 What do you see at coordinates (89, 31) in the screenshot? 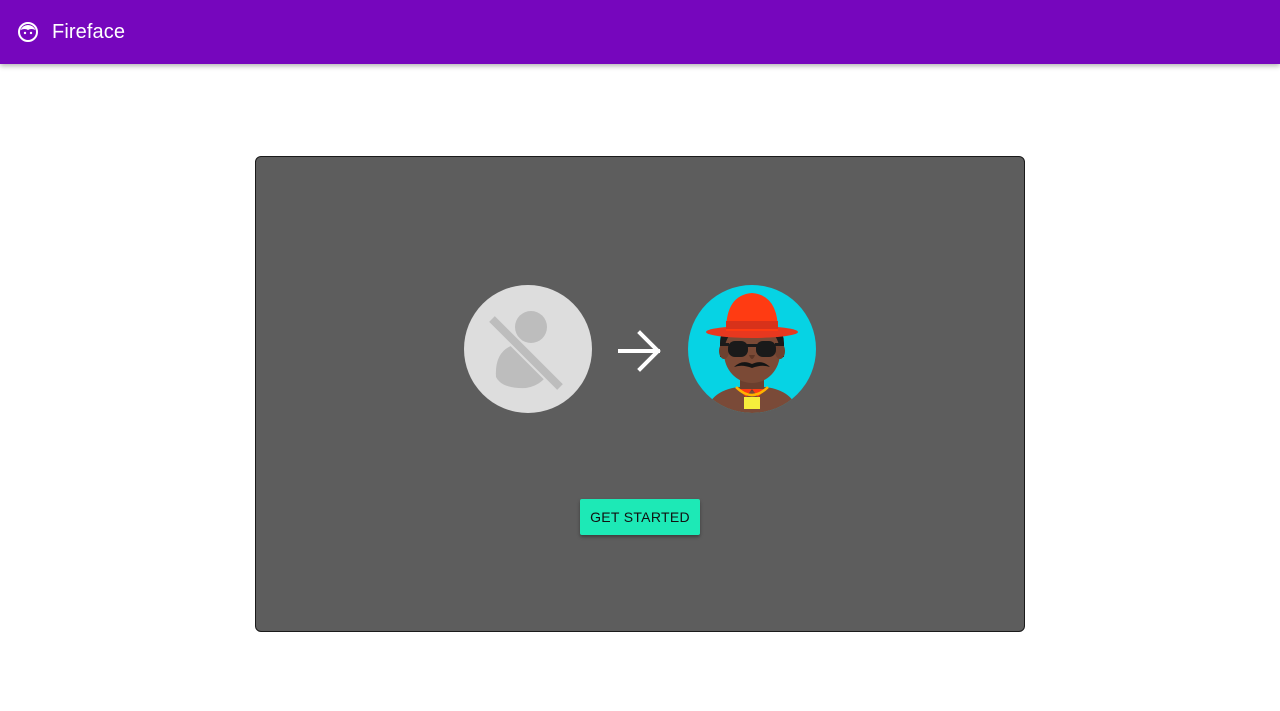
I see `app-title: Fireface` at bounding box center [89, 31].